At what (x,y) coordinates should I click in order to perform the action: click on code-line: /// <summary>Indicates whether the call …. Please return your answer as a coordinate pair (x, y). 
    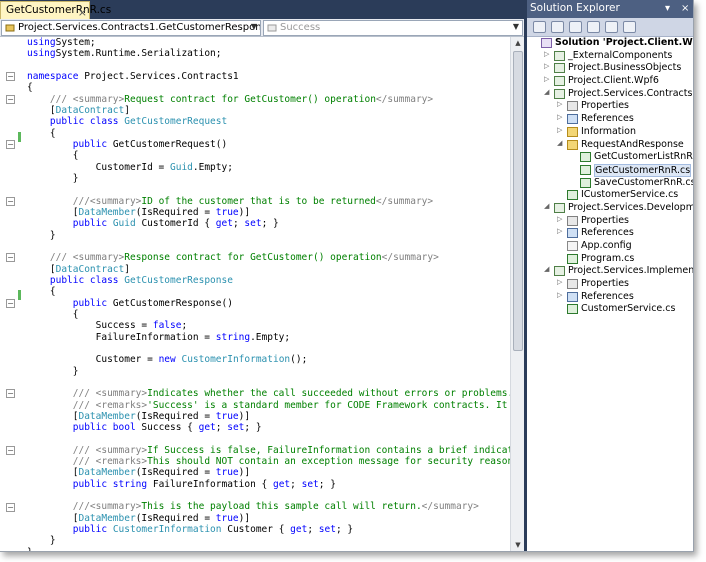
    Looking at the image, I should click on (268, 393).